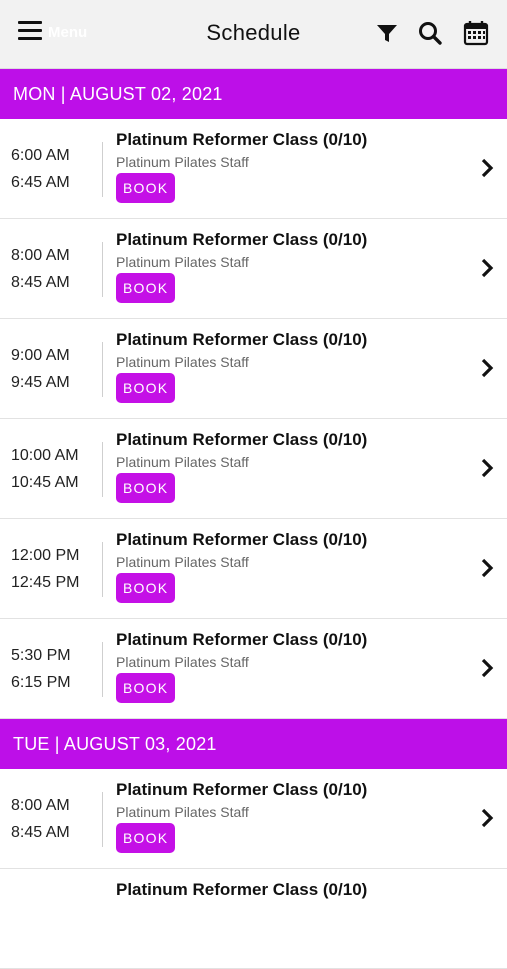 This screenshot has width=507, height=969. What do you see at coordinates (40, 155) in the screenshot?
I see `start-time: 6:00 AM` at bounding box center [40, 155].